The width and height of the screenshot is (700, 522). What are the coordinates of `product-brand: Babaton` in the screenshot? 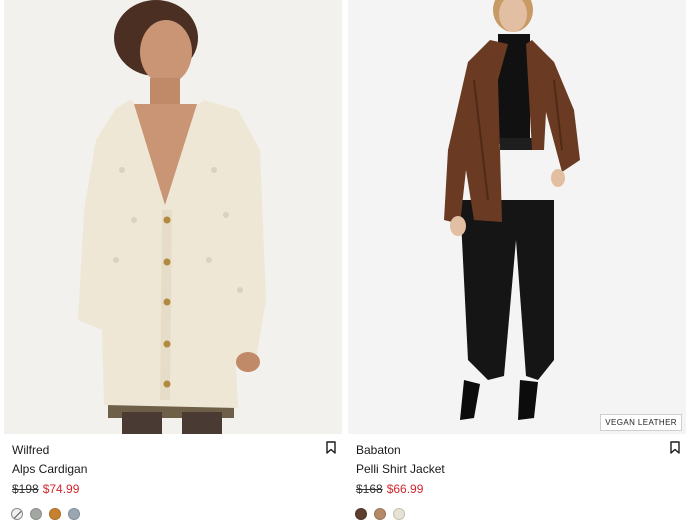 It's located at (378, 450).